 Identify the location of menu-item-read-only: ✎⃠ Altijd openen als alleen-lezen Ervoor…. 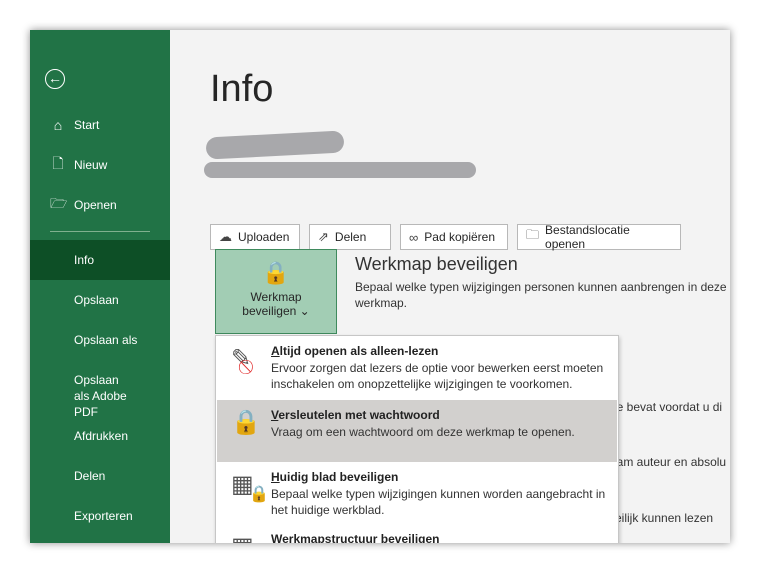
(417, 367).